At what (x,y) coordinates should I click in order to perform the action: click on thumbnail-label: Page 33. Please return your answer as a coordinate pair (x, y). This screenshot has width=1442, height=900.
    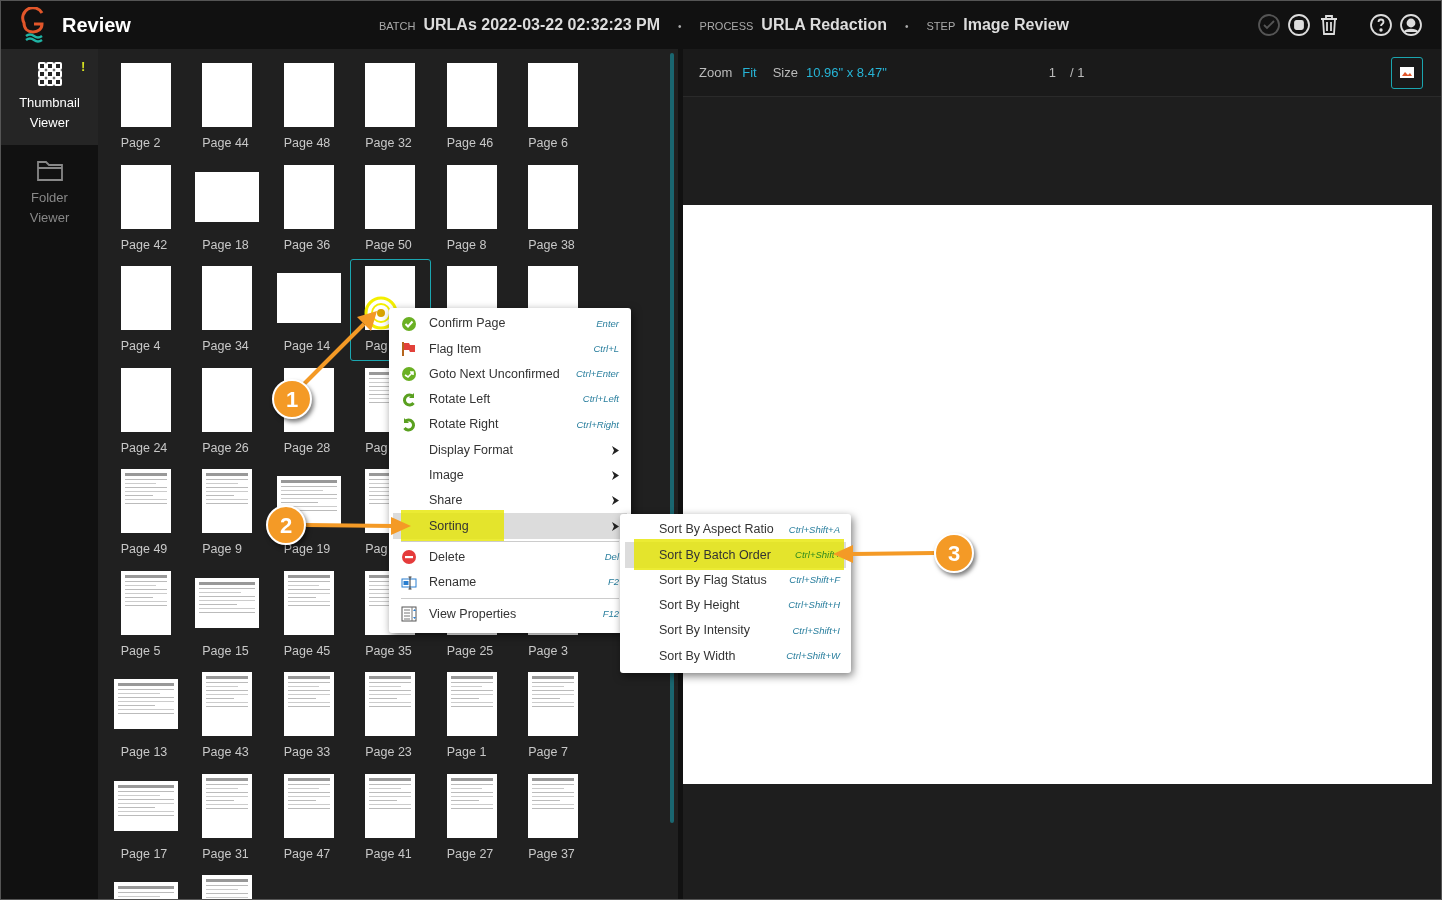
    Looking at the image, I should click on (307, 752).